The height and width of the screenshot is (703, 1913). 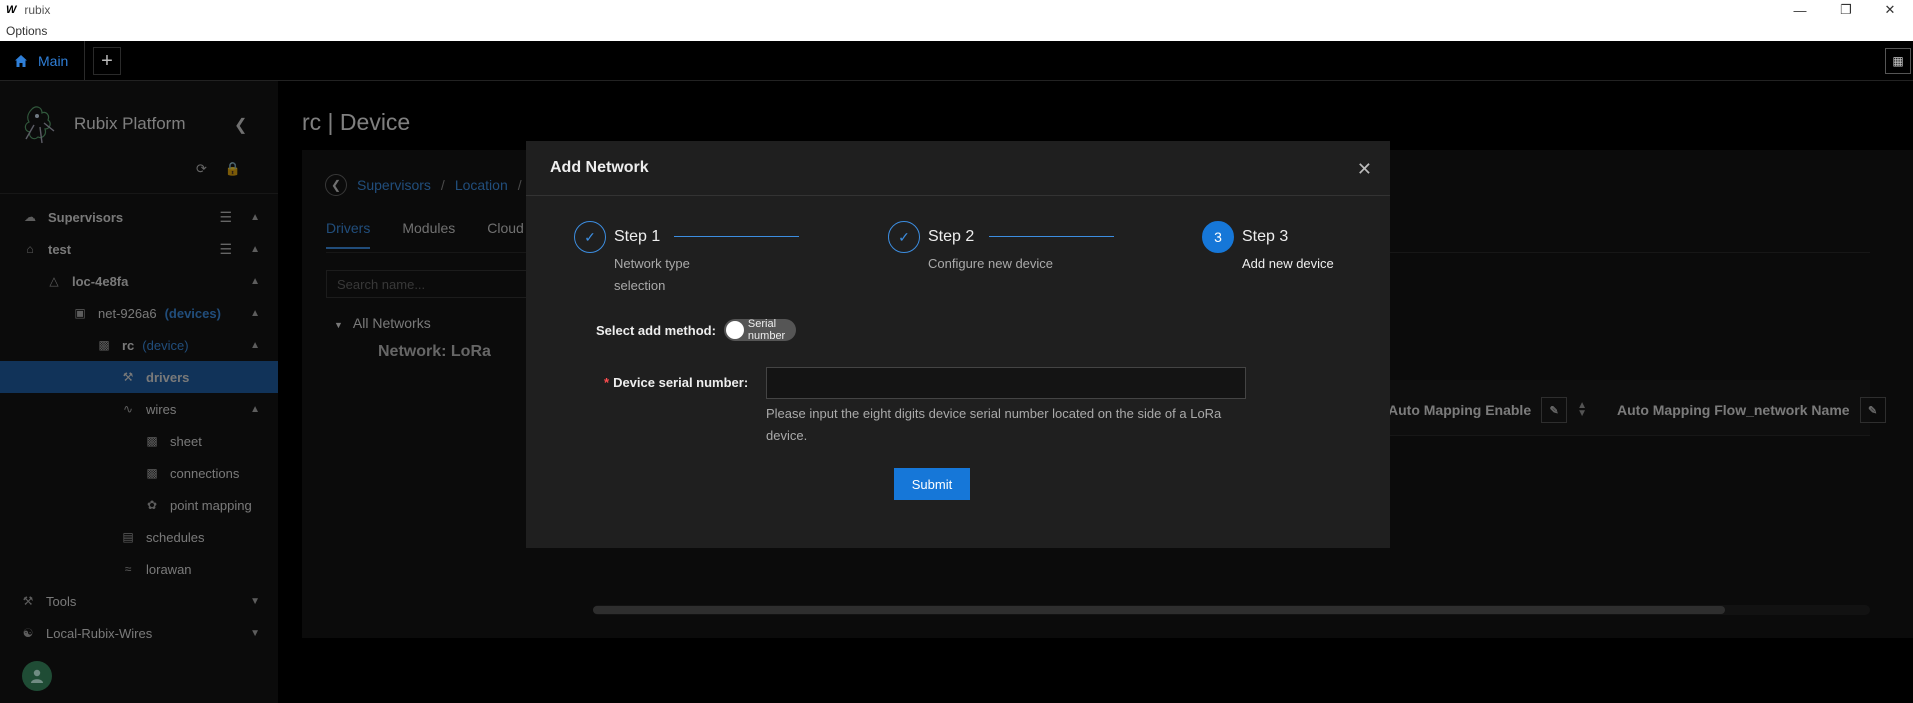 What do you see at coordinates (1364, 169) in the screenshot?
I see `close-icon: ✕` at bounding box center [1364, 169].